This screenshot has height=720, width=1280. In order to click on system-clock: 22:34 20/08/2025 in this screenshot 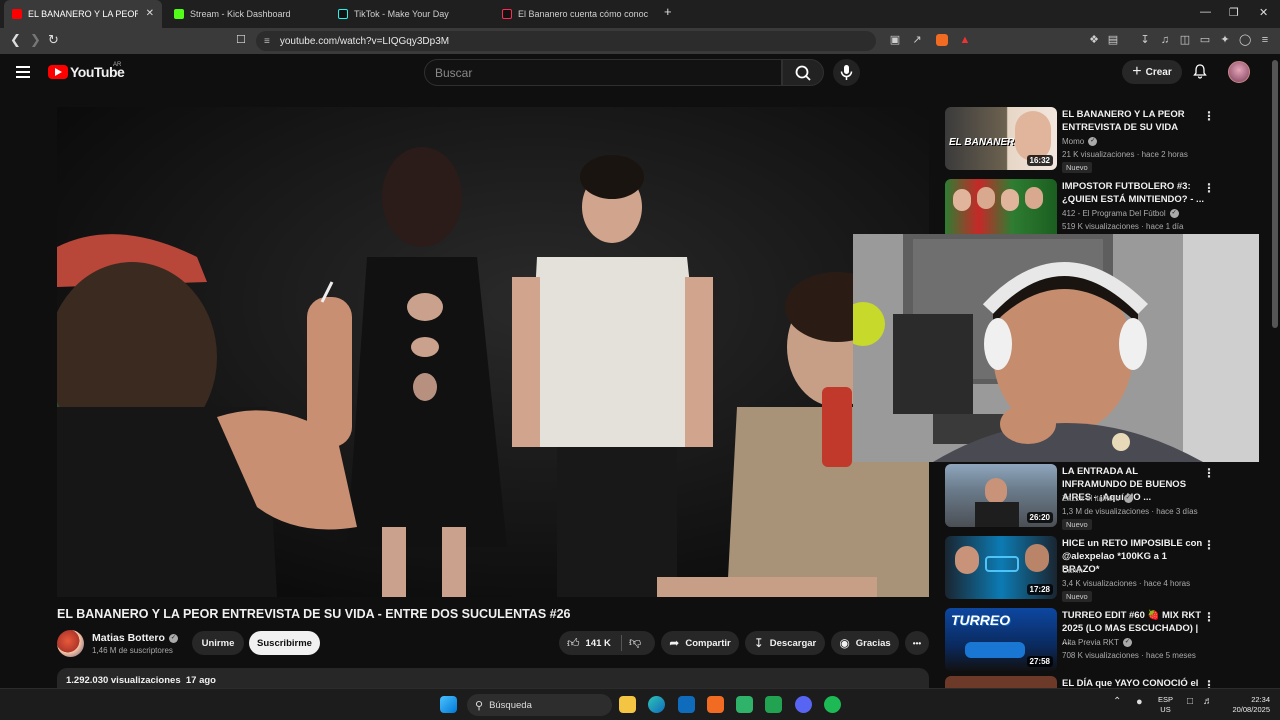, I will do `click(1245, 705)`.